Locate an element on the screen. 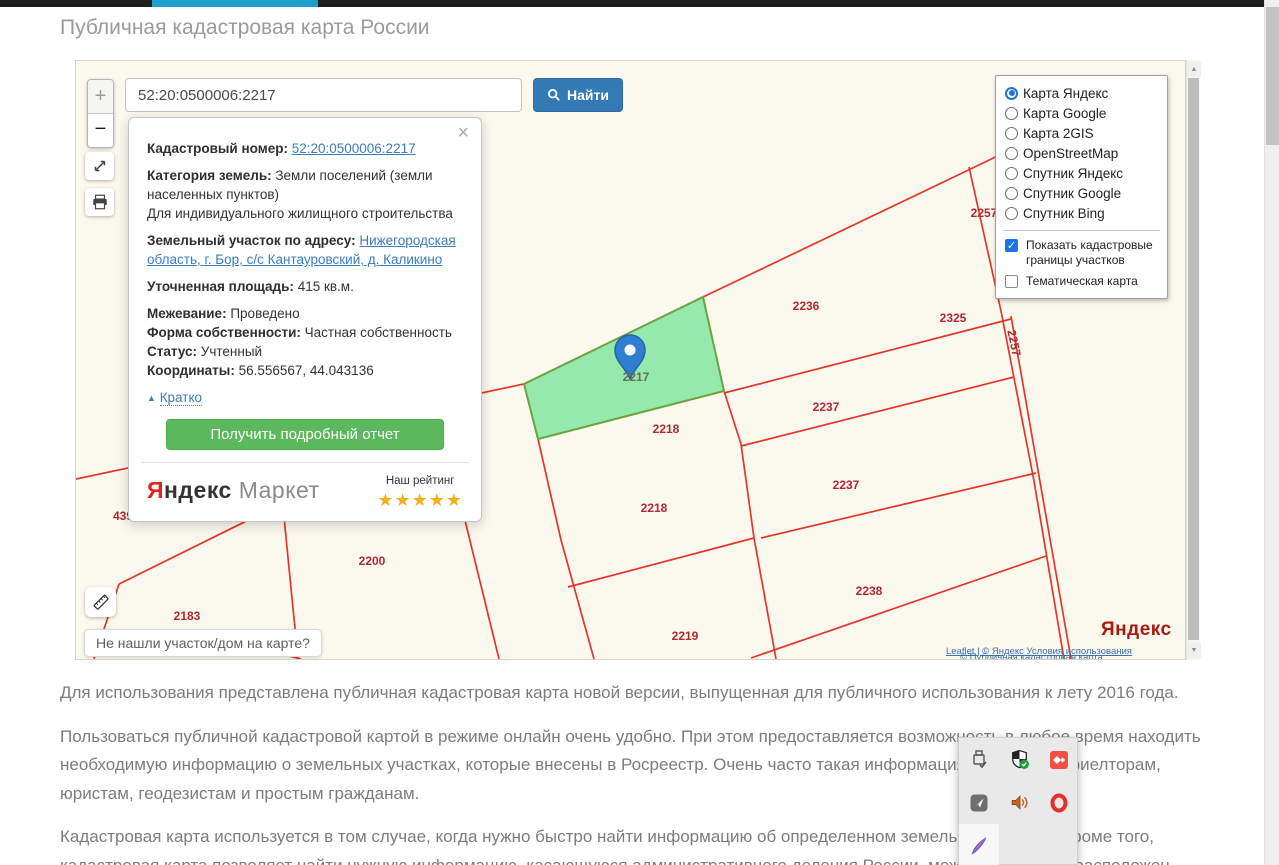  page-scrollbar is located at coordinates (1271, 432).